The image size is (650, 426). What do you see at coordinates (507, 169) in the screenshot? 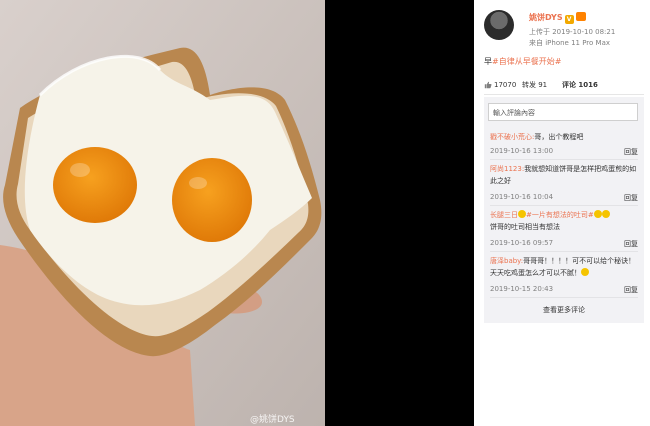
I see `comment-user: 阿尚1123:` at bounding box center [507, 169].